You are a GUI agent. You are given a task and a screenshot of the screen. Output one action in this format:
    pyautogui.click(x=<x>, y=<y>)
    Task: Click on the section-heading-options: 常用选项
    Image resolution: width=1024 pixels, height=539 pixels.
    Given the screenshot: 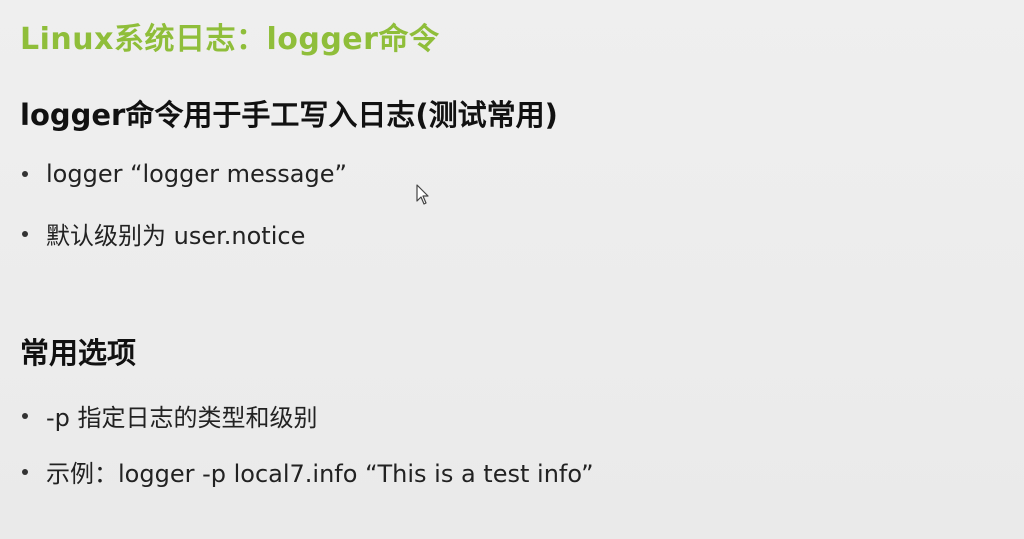 What is the action you would take?
    pyautogui.click(x=78, y=353)
    